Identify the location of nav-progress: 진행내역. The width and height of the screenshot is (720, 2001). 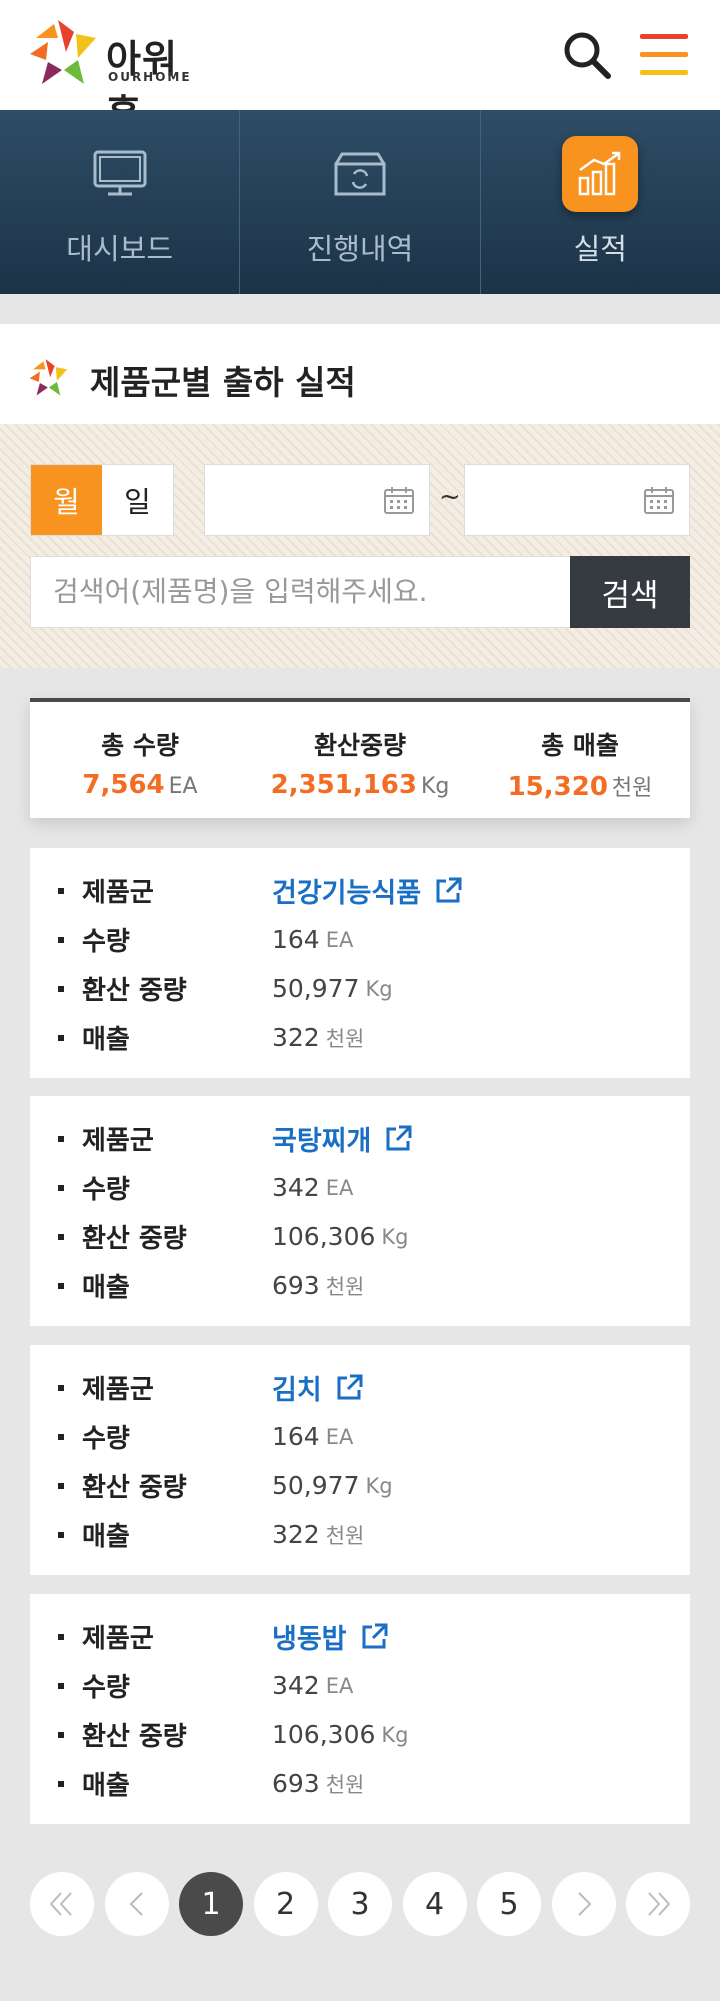
(360, 202).